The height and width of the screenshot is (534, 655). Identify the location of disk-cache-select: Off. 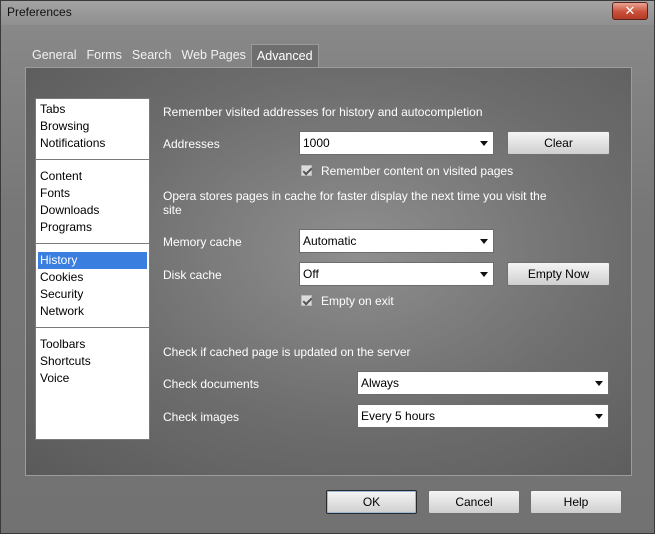
(396, 274).